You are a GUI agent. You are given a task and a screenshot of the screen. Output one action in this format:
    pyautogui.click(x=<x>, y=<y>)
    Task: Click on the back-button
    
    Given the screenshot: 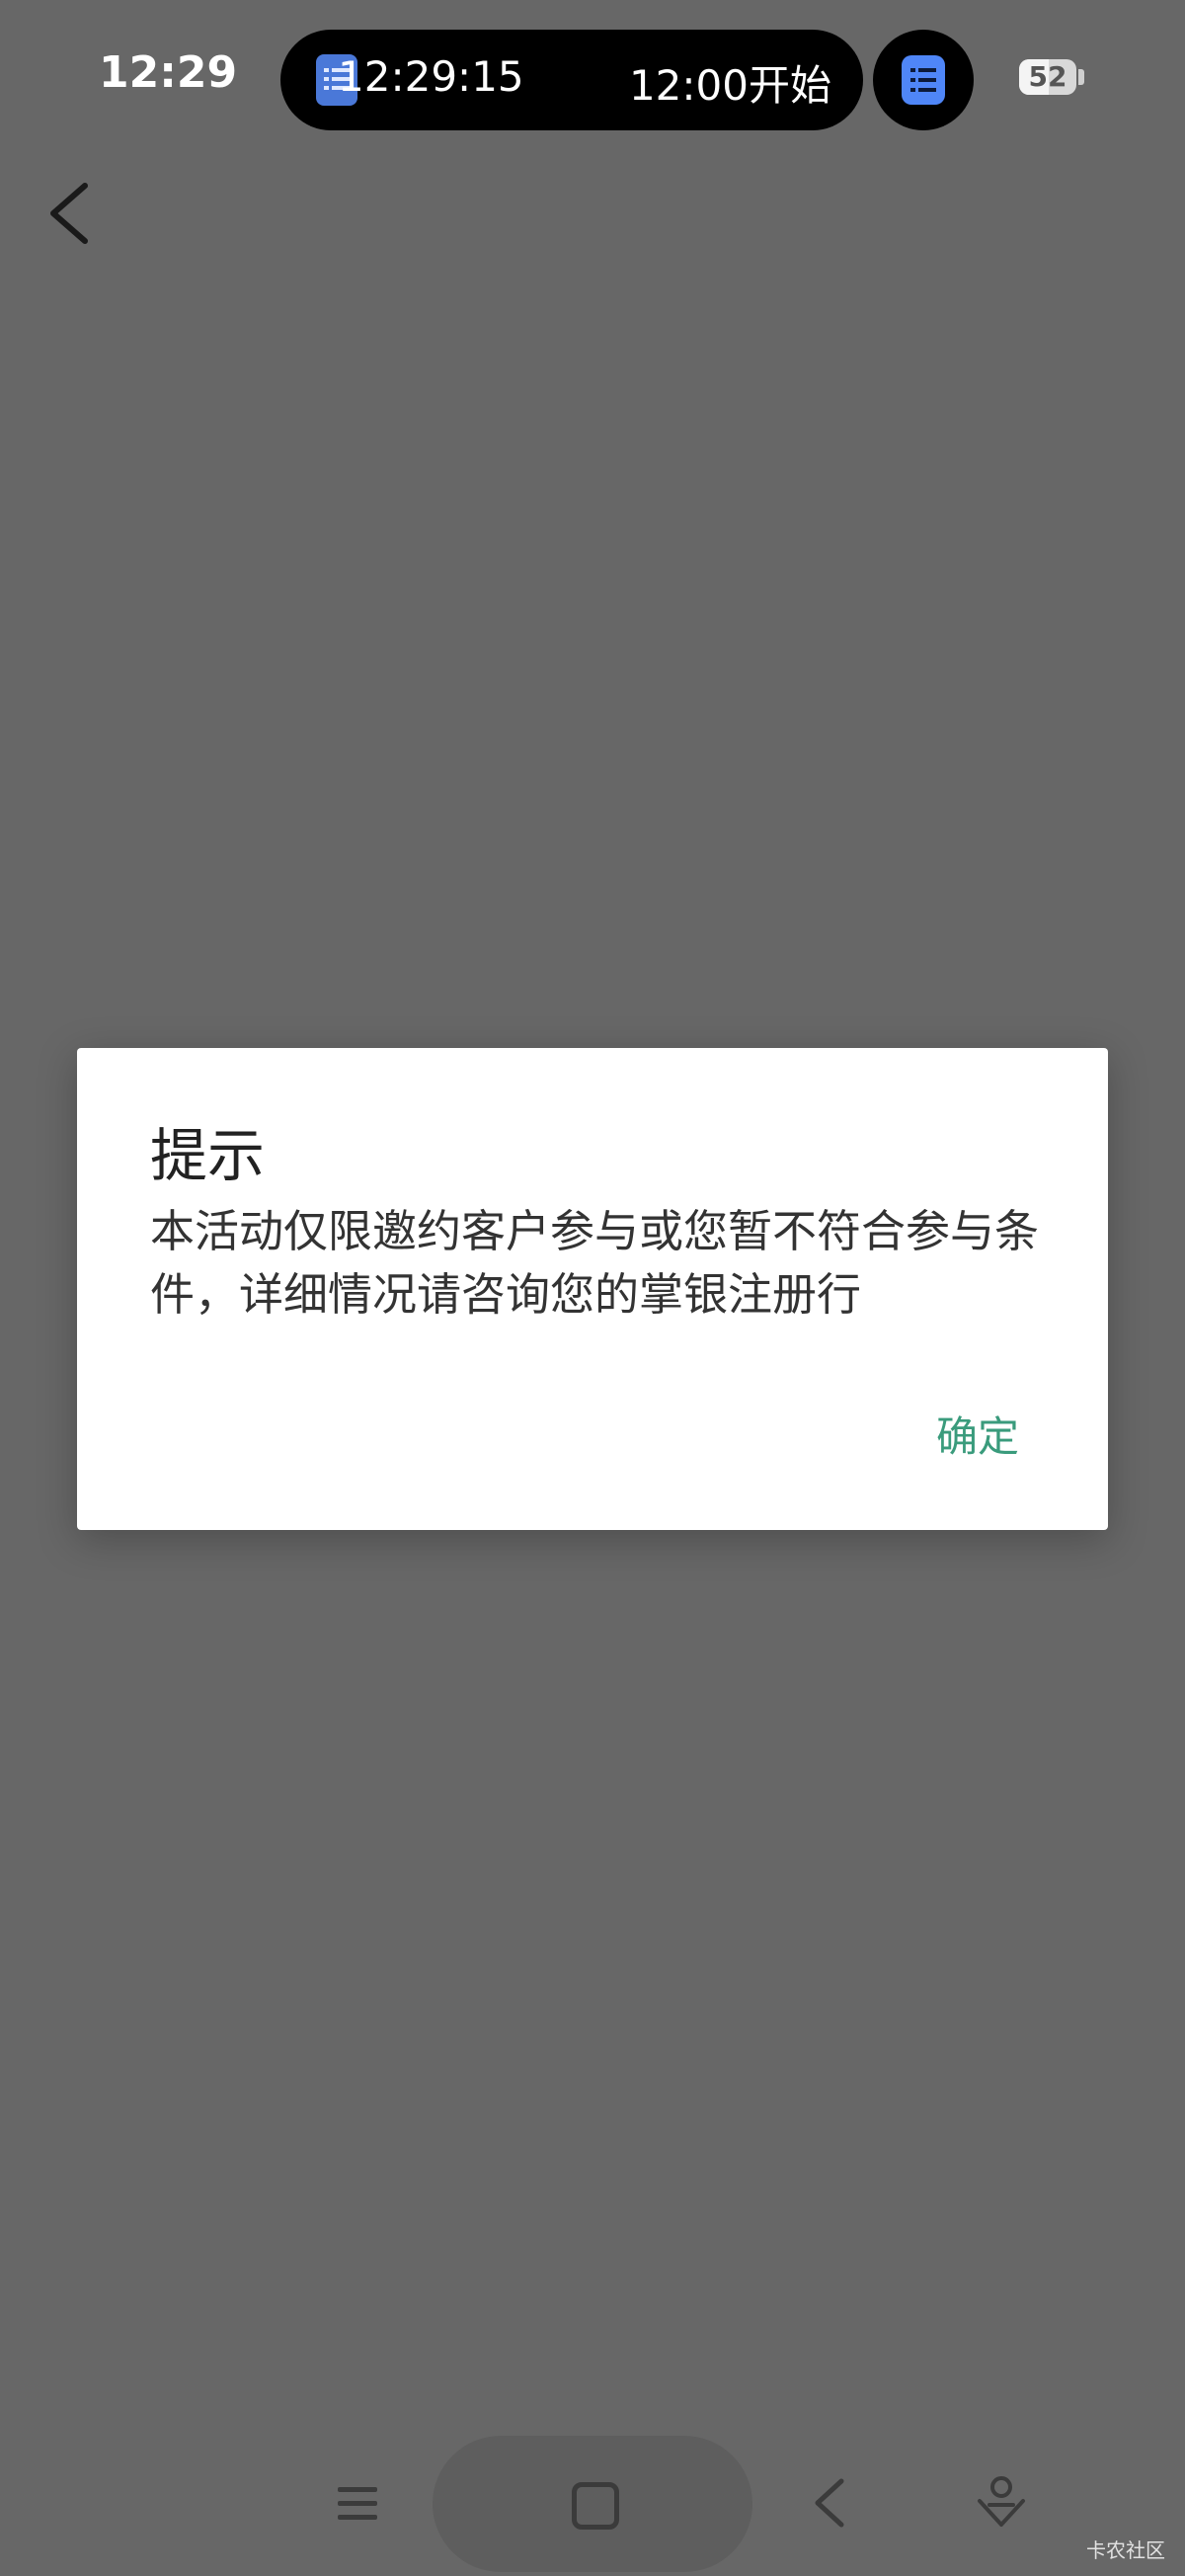 What is the action you would take?
    pyautogui.click(x=75, y=212)
    